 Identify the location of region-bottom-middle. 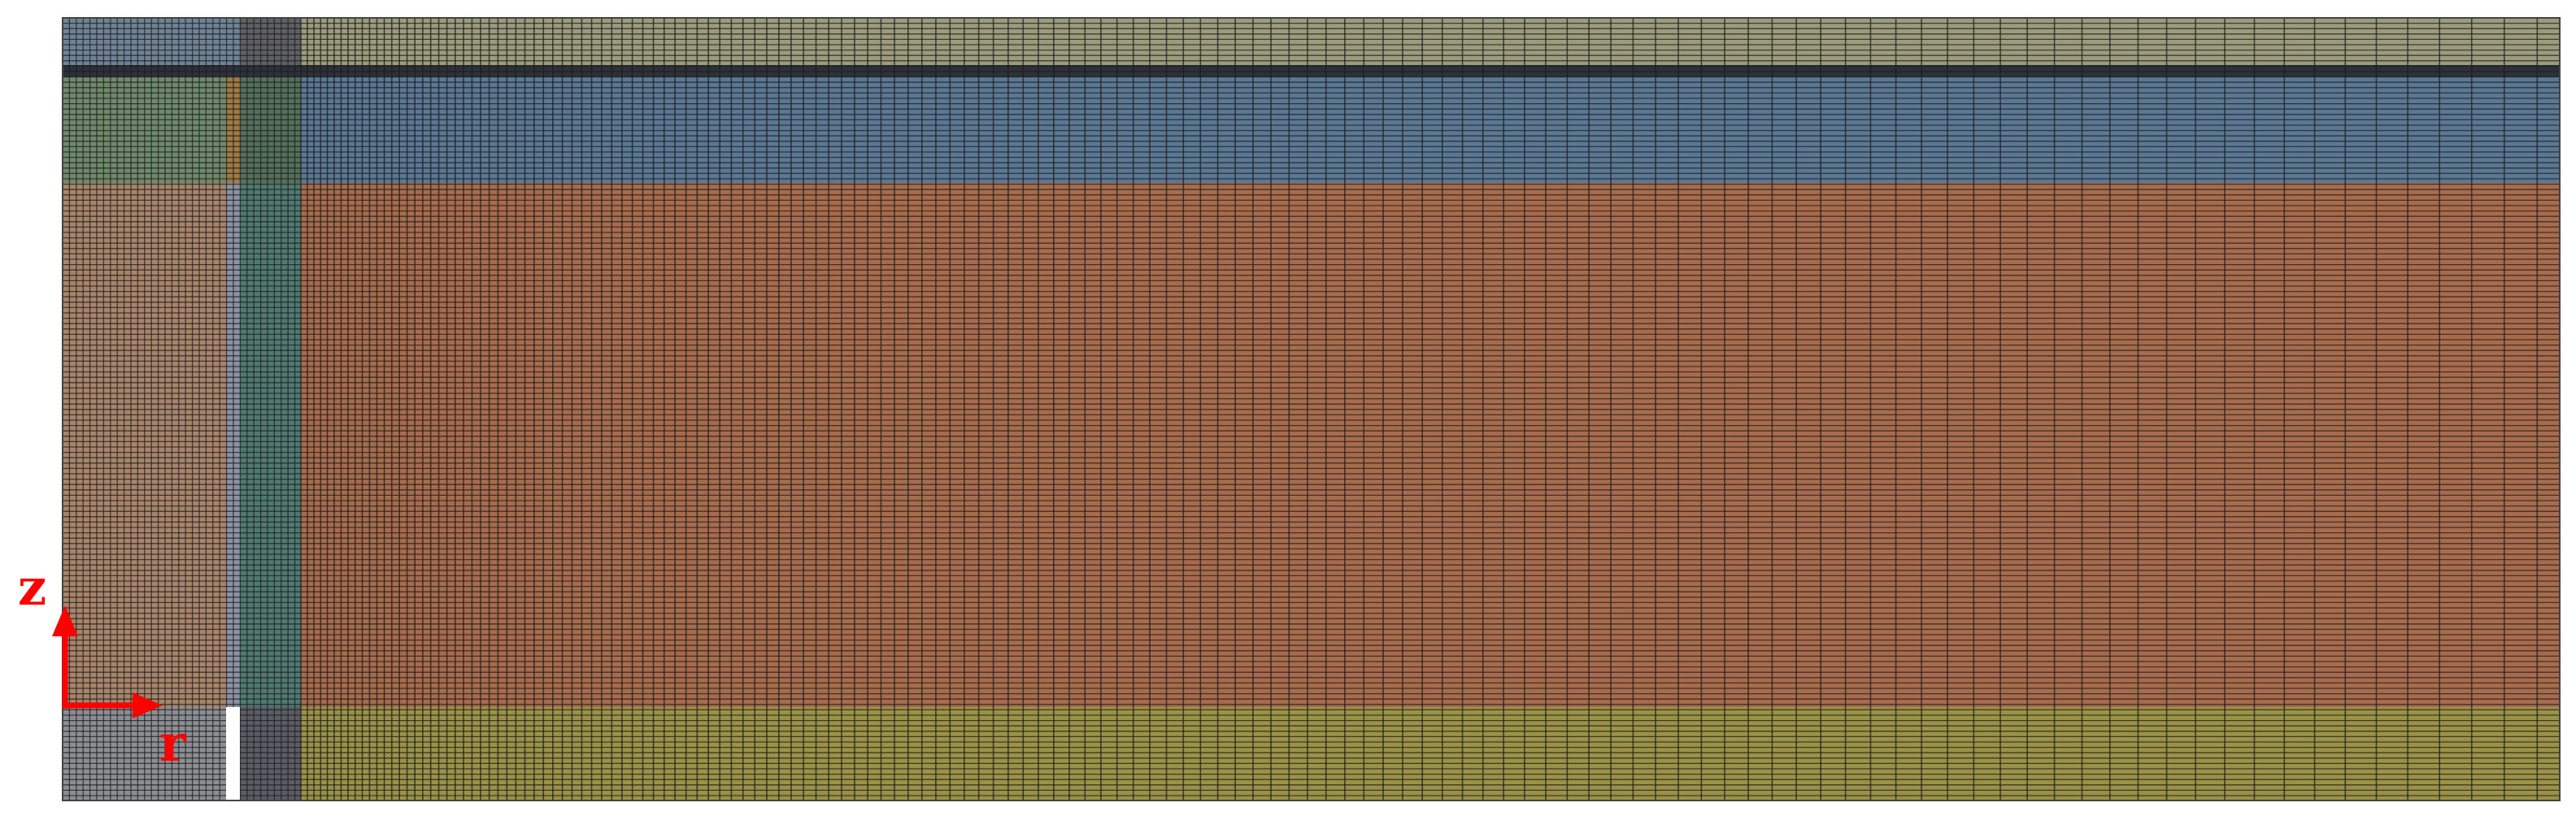
(271, 753).